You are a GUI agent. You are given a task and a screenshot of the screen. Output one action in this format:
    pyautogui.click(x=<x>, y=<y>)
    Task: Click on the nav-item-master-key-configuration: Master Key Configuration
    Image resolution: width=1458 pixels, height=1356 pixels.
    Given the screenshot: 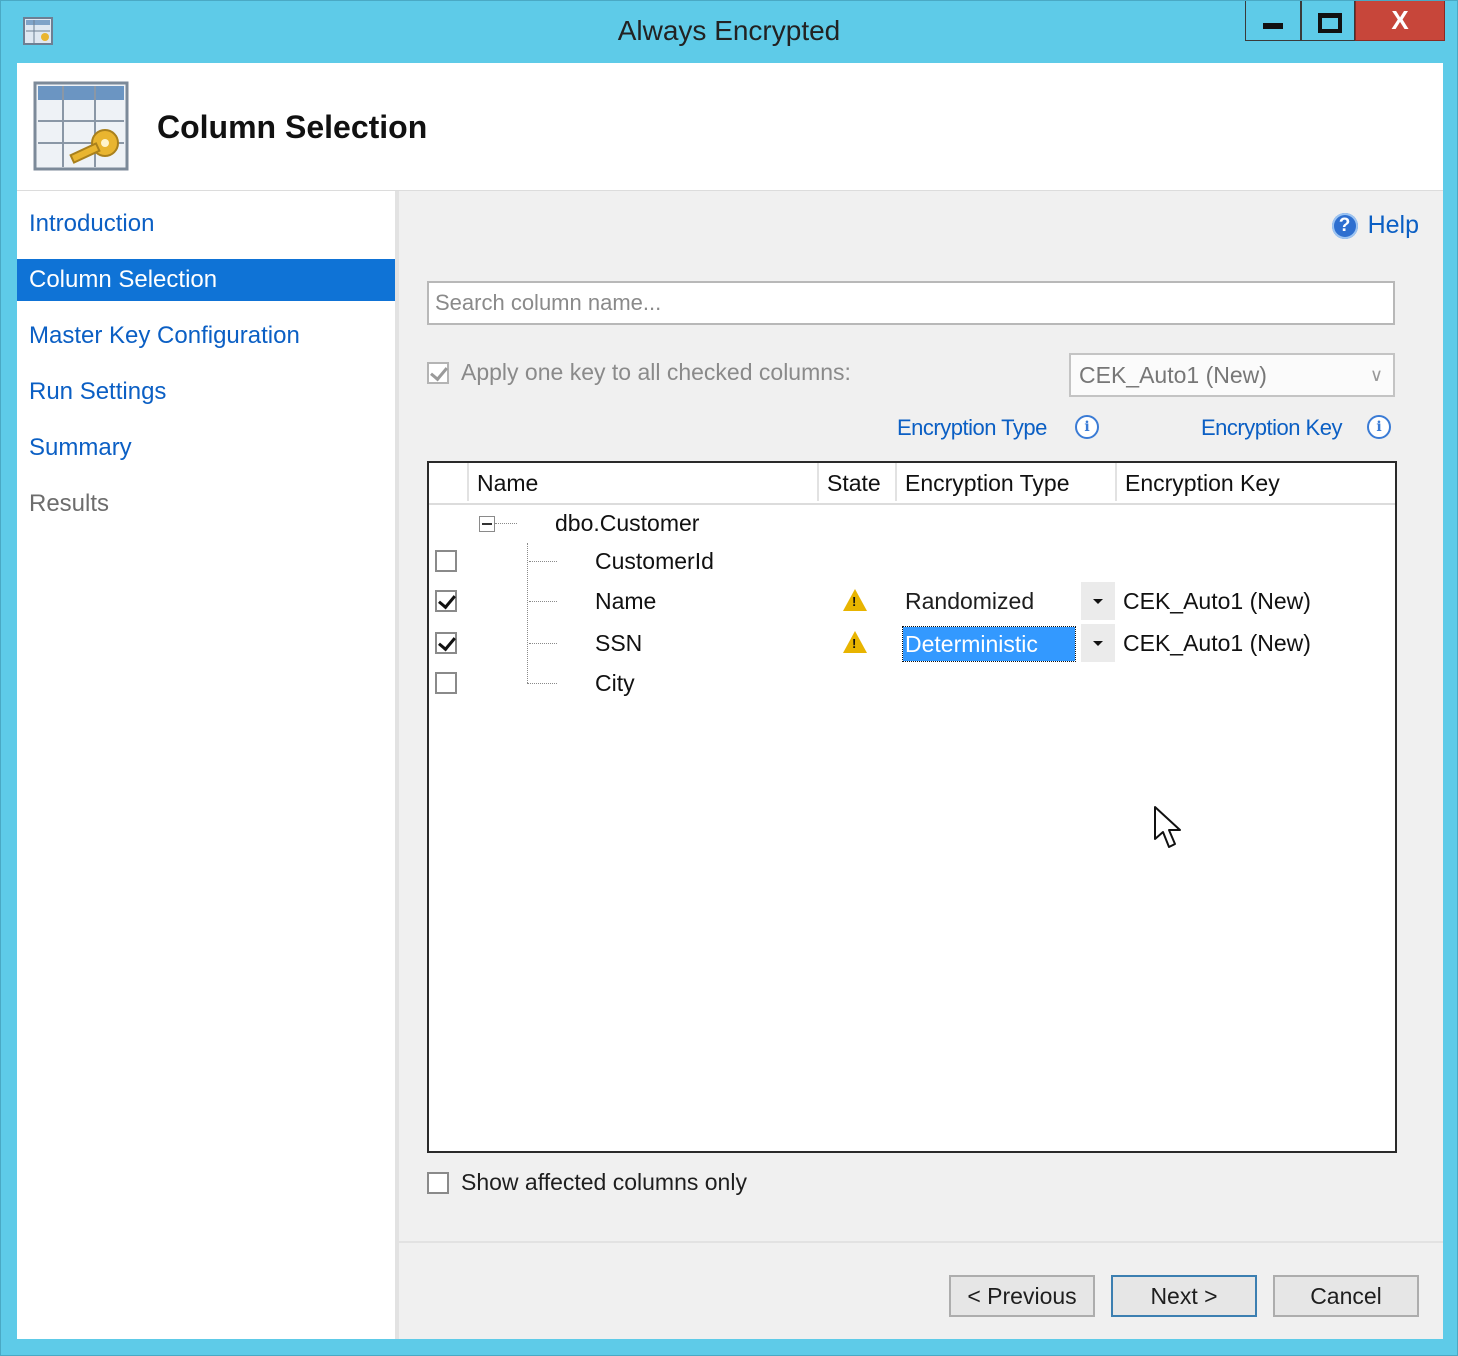 What is the action you would take?
    pyautogui.click(x=206, y=336)
    